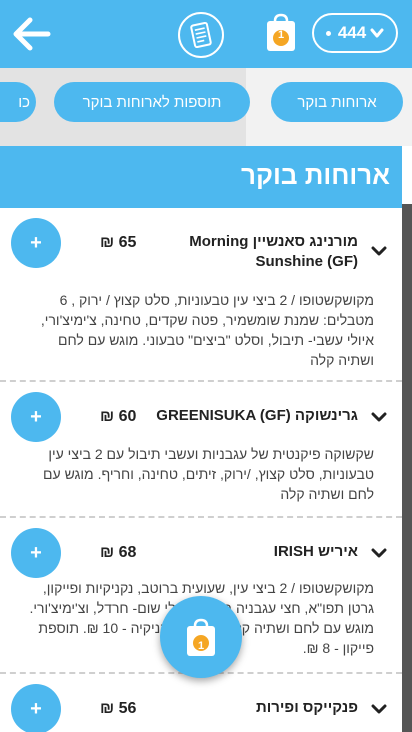  I want to click on points-dropdown: 444, so click(355, 33).